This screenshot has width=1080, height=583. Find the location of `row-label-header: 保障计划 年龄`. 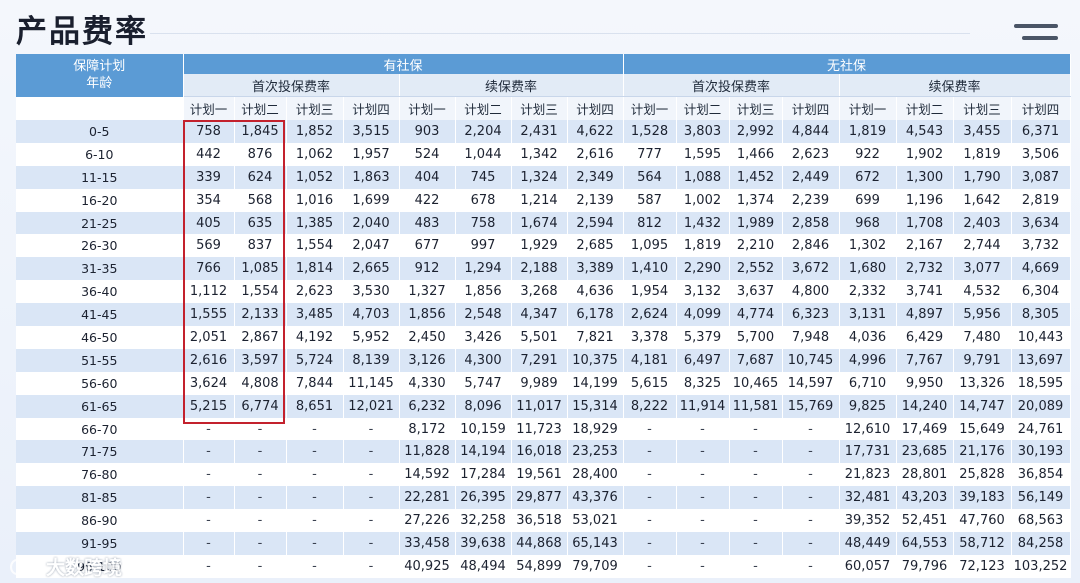

row-label-header: 保障计划 年龄 is located at coordinates (100, 75).